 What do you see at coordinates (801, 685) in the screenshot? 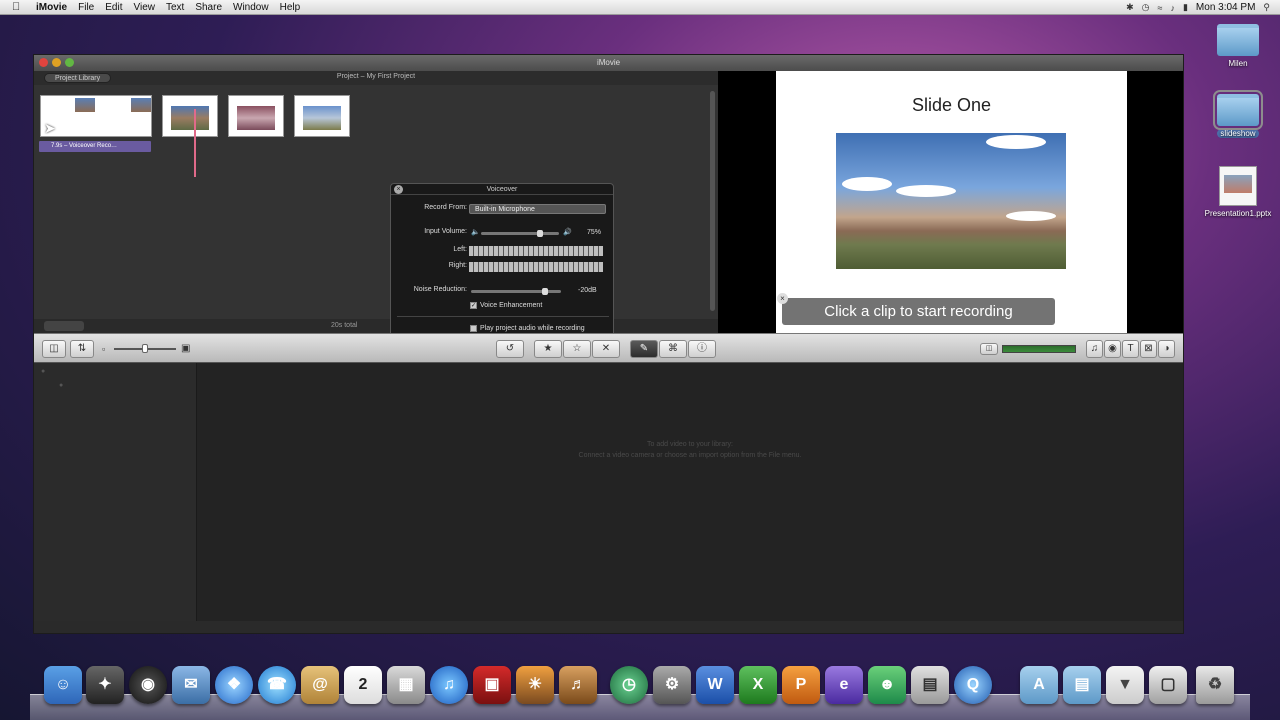
I see `powerpoint-icon: P` at bounding box center [801, 685].